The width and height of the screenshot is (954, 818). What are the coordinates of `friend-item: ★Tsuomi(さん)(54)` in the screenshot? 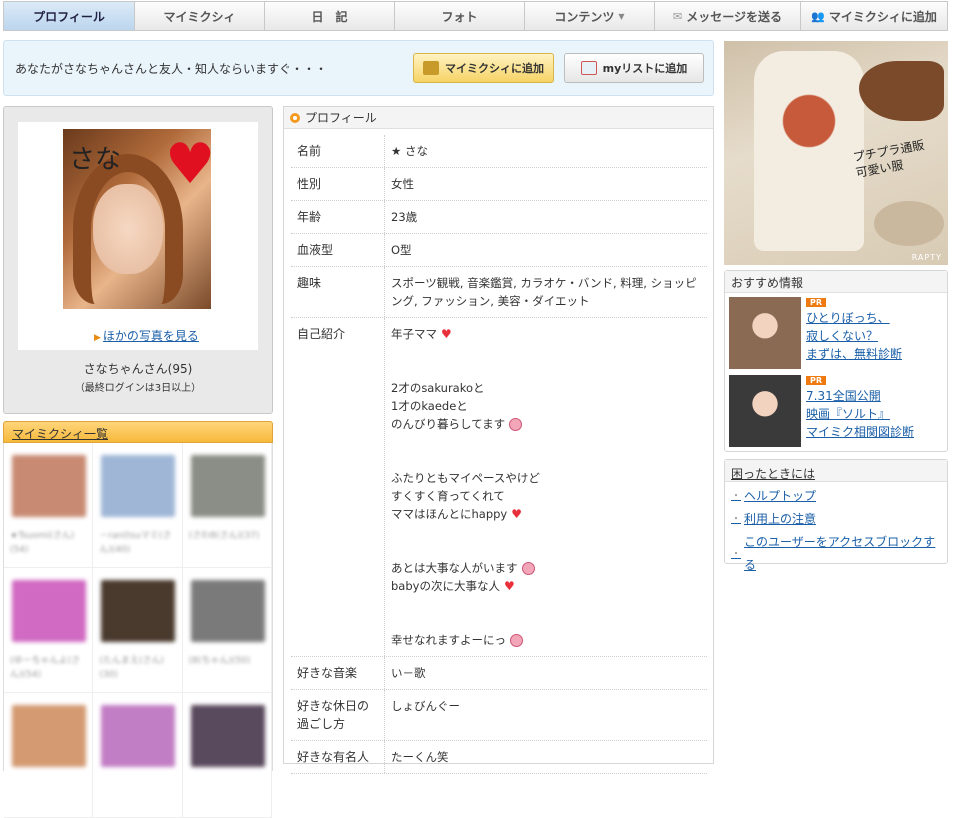 It's located at (49, 505).